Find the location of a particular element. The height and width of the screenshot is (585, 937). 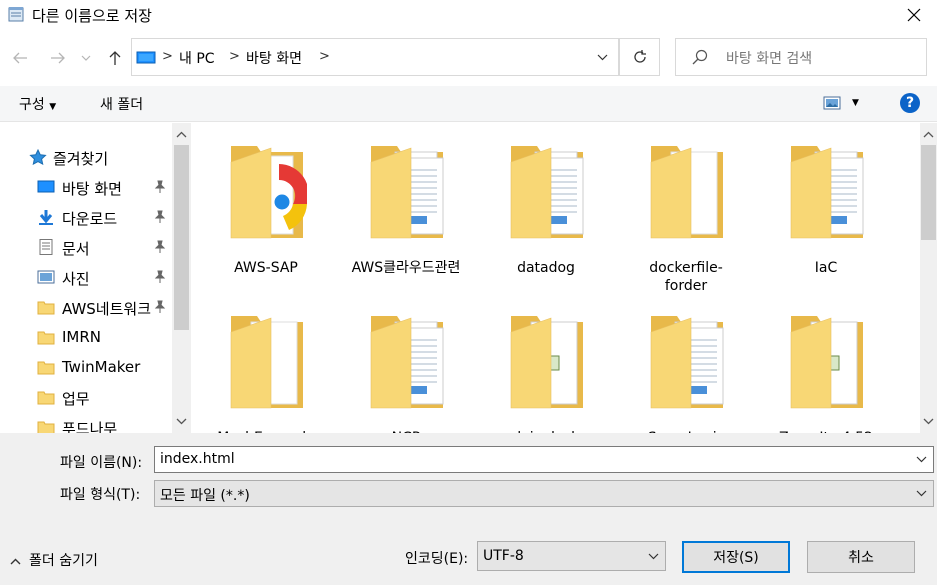

new-folder-button: 새 폴더 is located at coordinates (121, 104).